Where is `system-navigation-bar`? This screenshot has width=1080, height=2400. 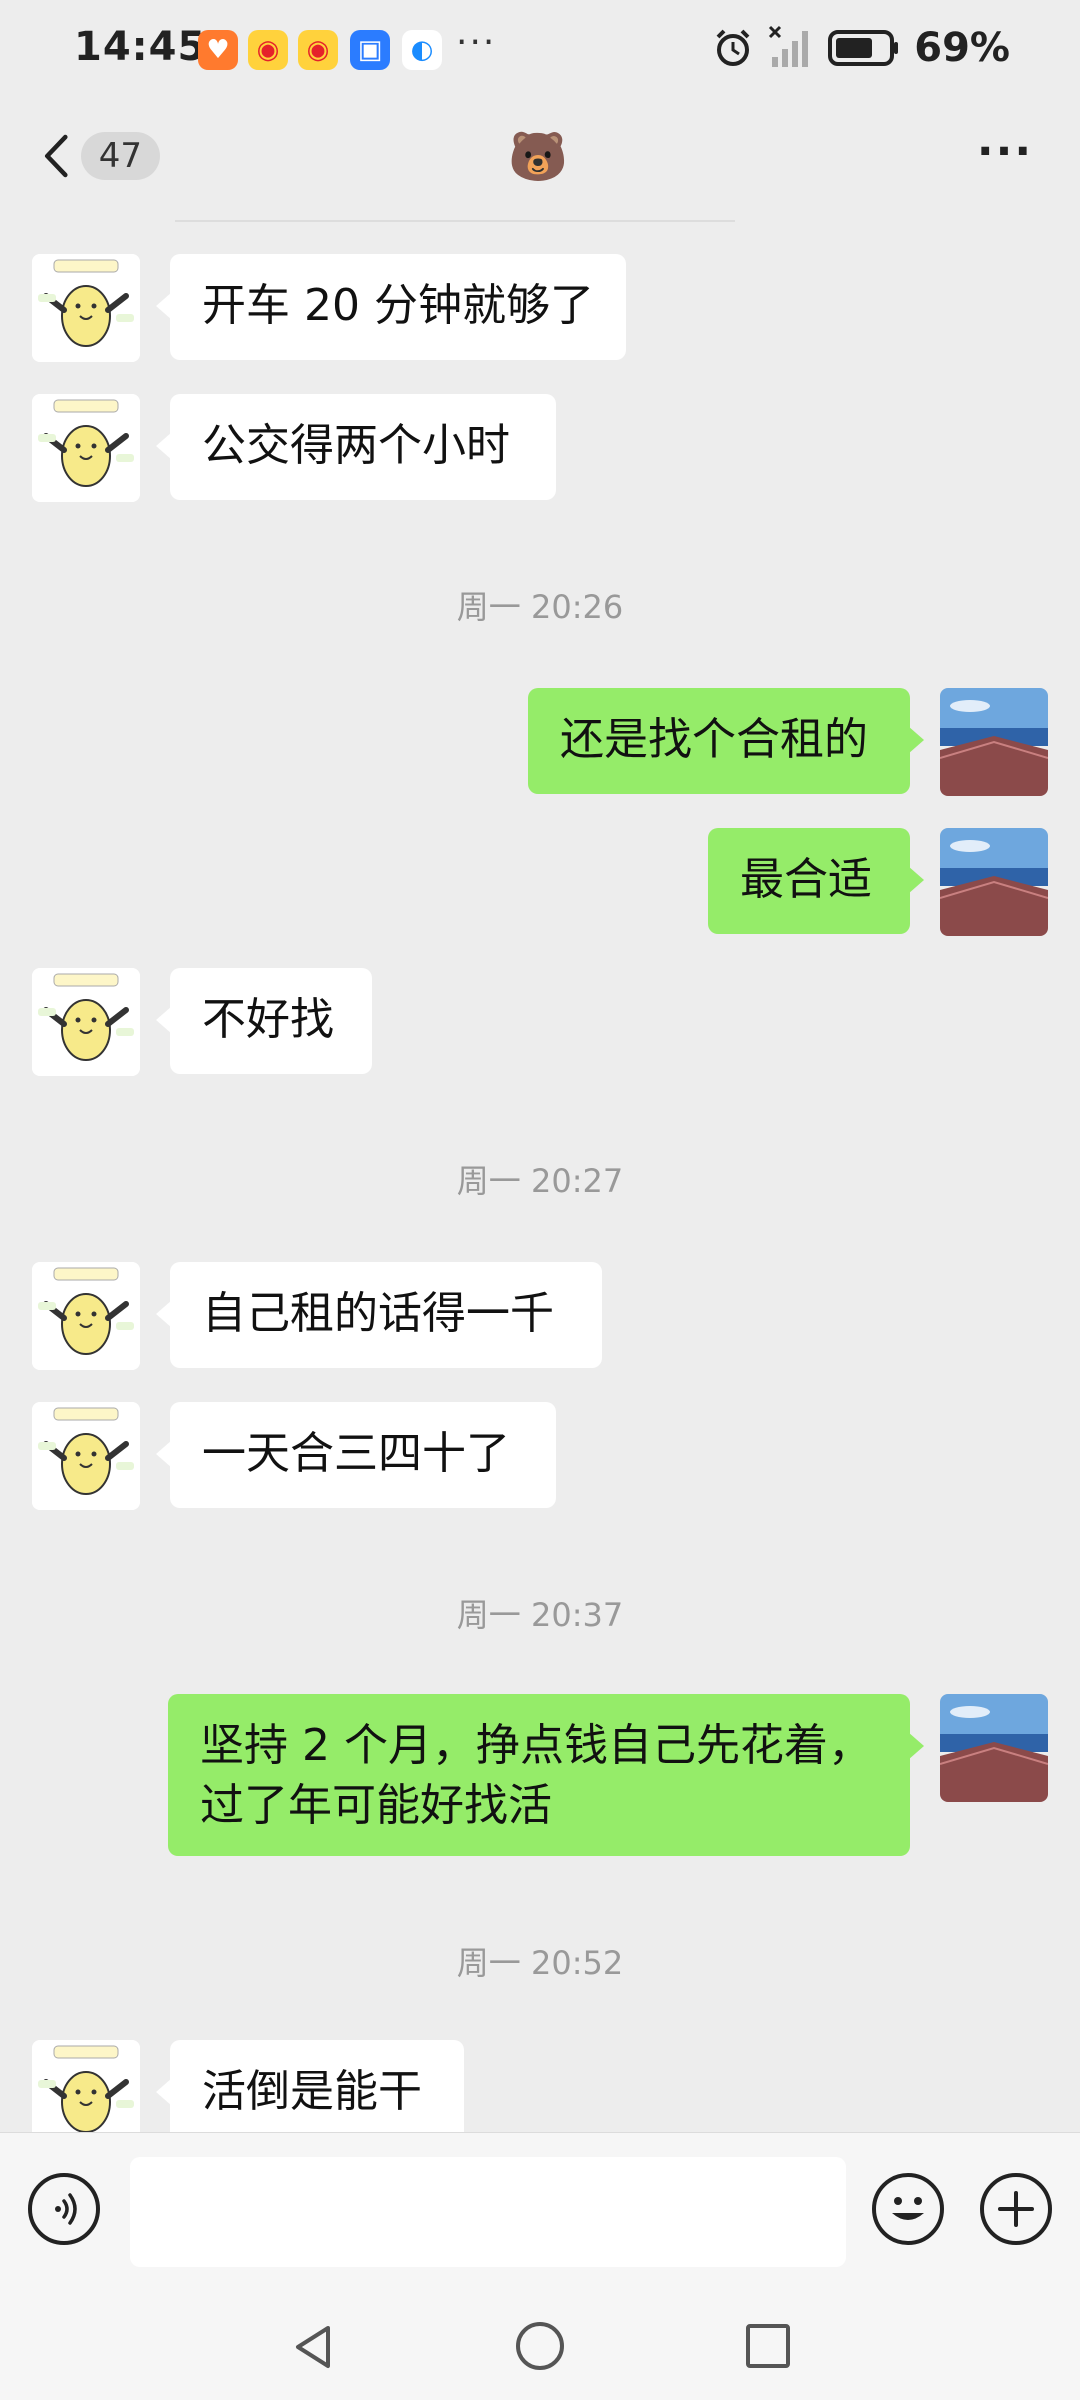
system-navigation-bar is located at coordinates (540, 2346).